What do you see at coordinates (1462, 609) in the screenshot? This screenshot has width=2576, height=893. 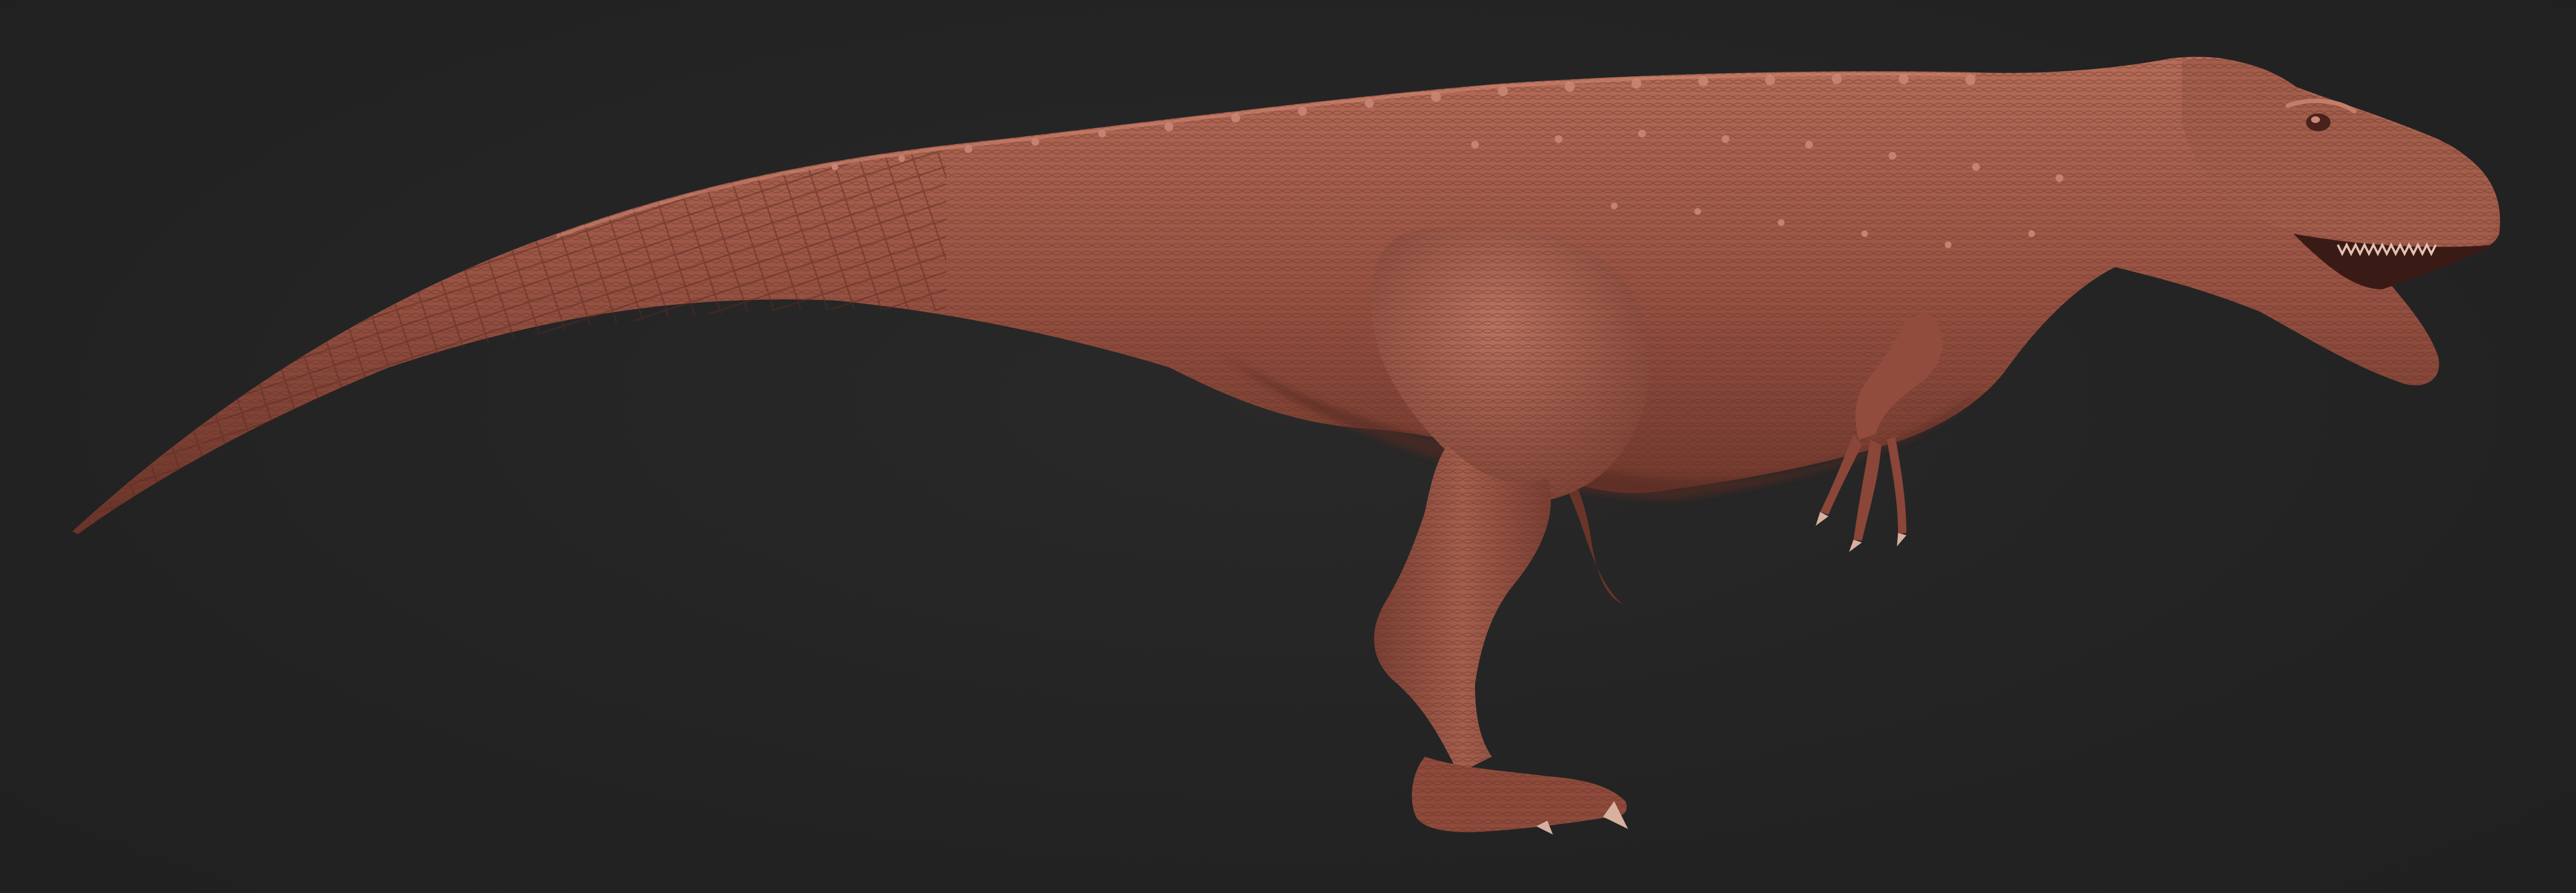 I see `near-leg` at bounding box center [1462, 609].